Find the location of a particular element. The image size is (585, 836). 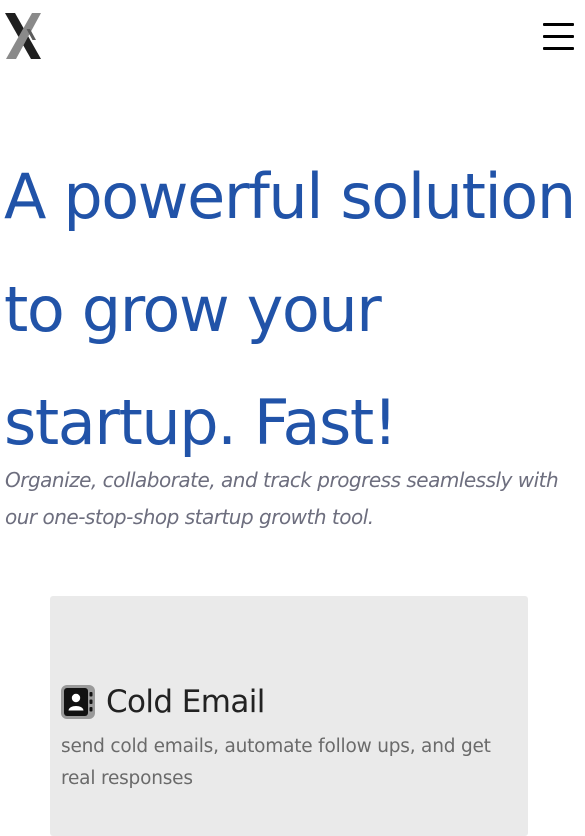

x-logo-icon is located at coordinates (23, 36).